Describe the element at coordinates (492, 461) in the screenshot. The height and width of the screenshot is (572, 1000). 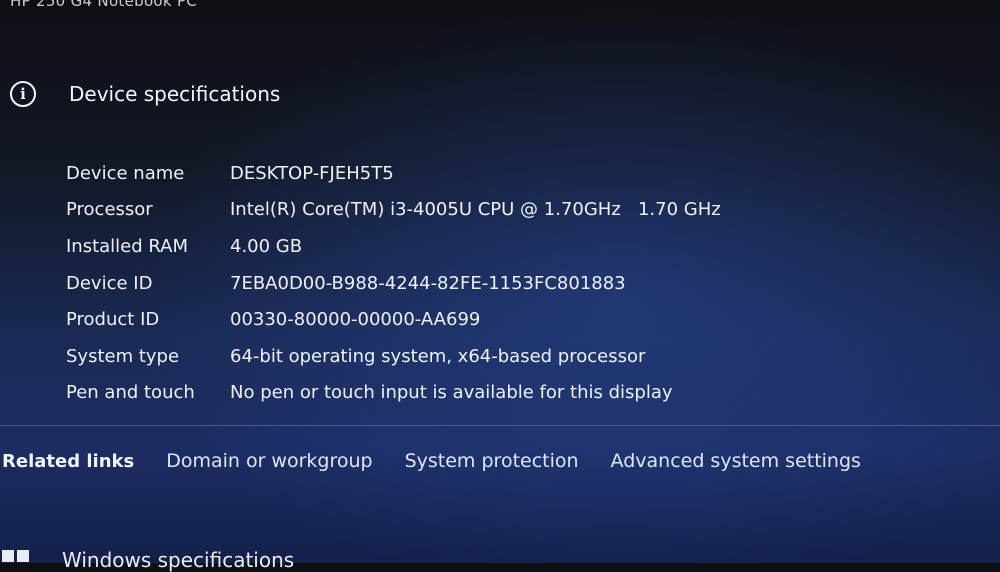
I see `system-protection-link: System protection` at that location.